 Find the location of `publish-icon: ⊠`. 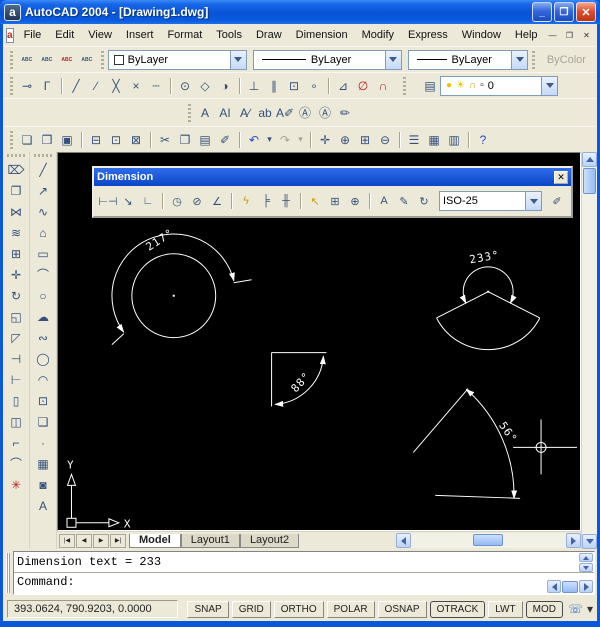

publish-icon: ⊠ is located at coordinates (136, 140).